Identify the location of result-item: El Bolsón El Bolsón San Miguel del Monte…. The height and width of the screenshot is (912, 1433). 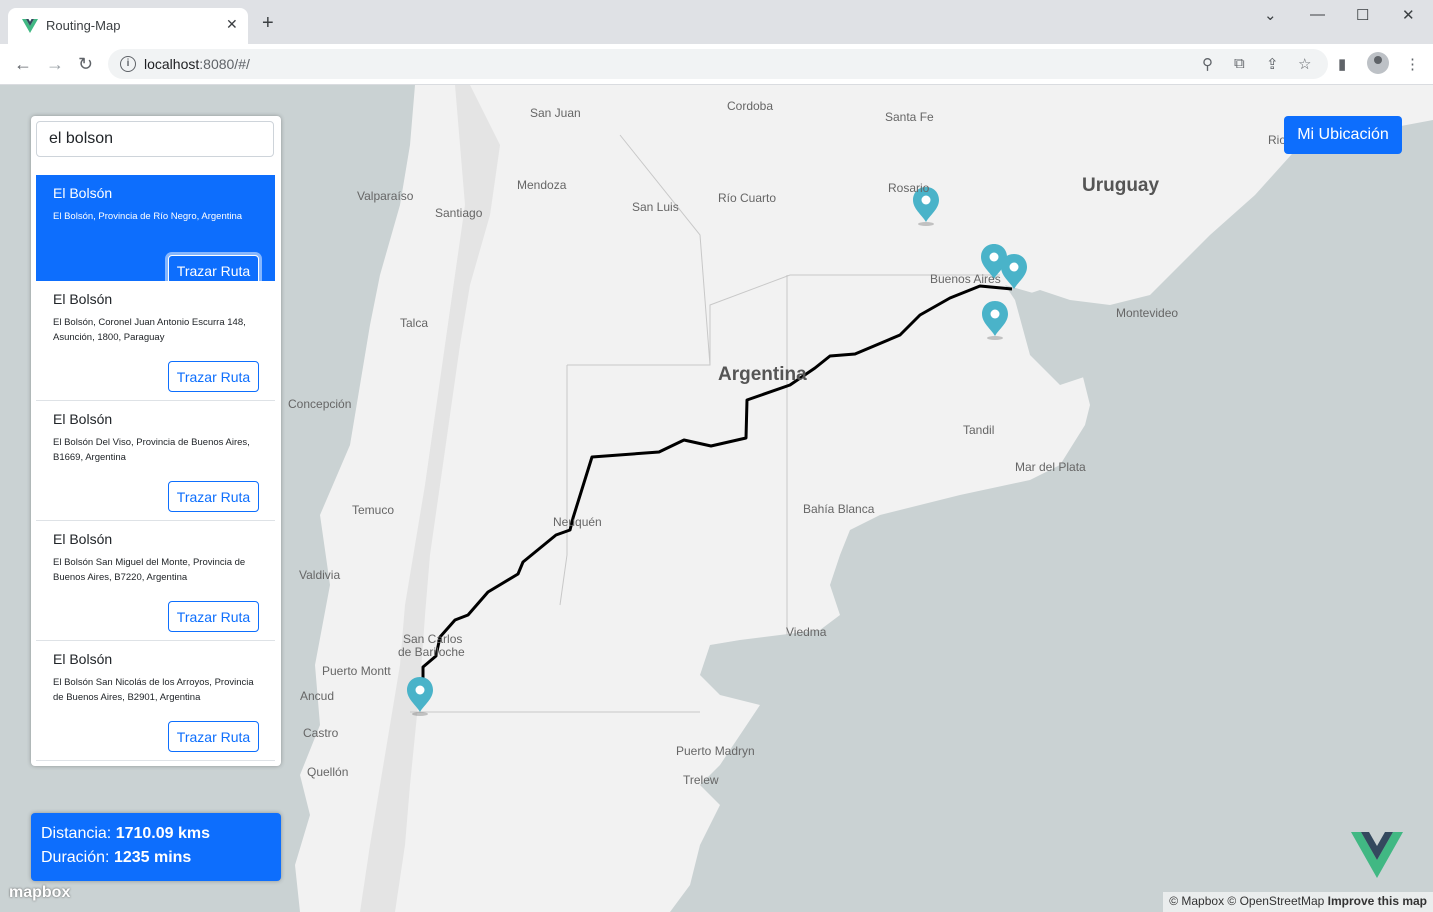
(155, 581).